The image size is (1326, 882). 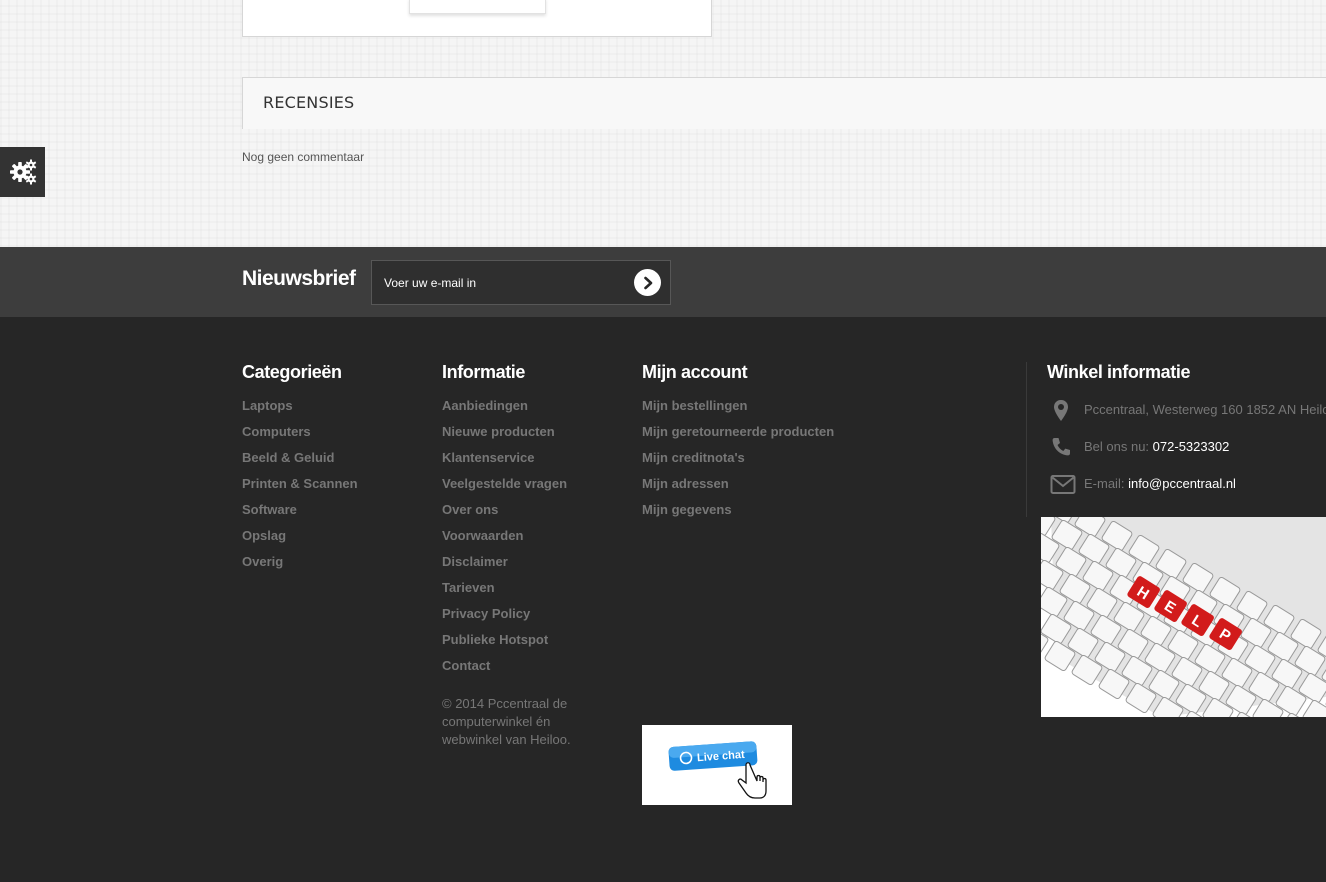 What do you see at coordinates (288, 457) in the screenshot?
I see `category-link-beeld-geluid: Beeld & Geluid` at bounding box center [288, 457].